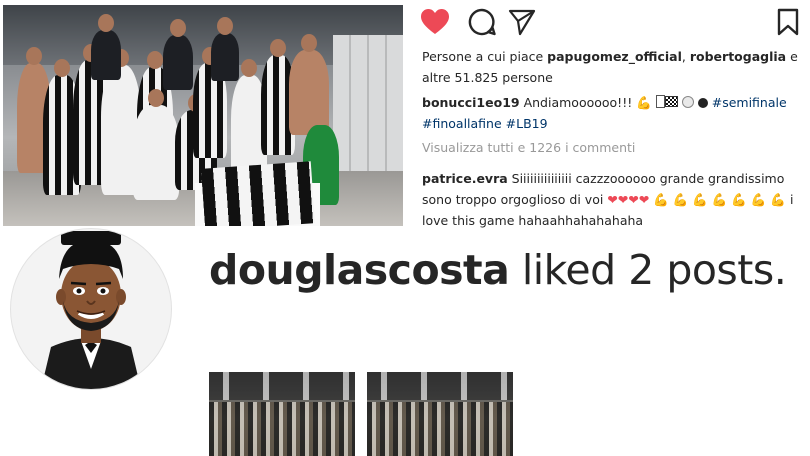 This screenshot has width=810, height=456. What do you see at coordinates (738, 56) in the screenshot?
I see `liker-username-link: robertogaglia` at bounding box center [738, 56].